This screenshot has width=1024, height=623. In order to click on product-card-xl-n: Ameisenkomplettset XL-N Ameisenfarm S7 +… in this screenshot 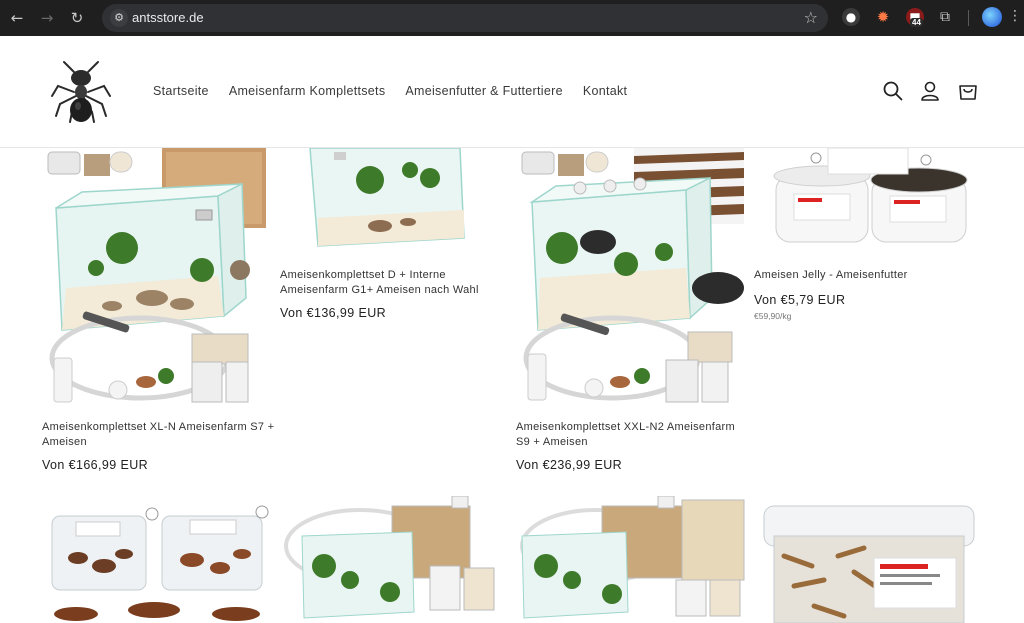, I will do `click(159, 446)`.